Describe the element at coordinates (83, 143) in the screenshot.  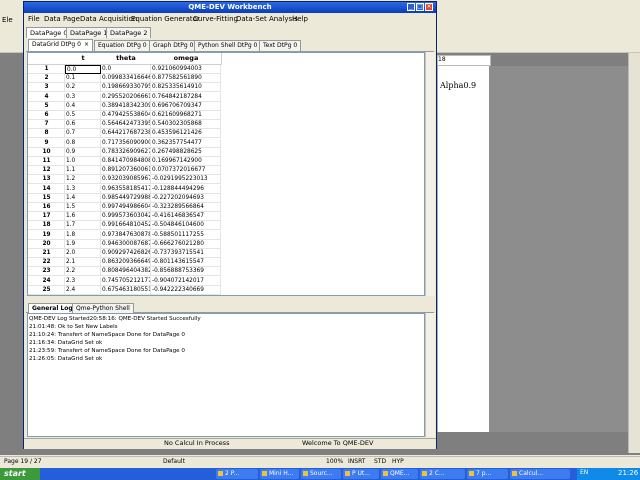
I see `grid-cell: 0.8` at that location.